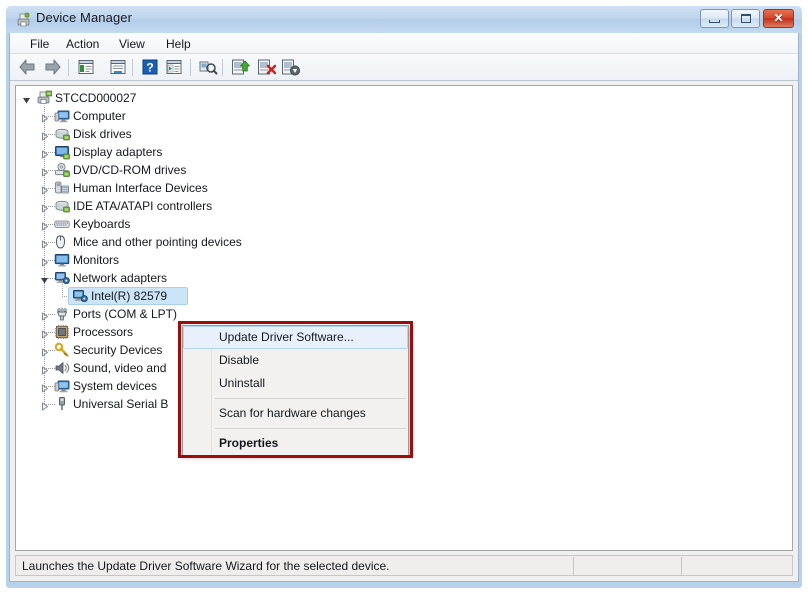 The image size is (808, 594). Describe the element at coordinates (178, 44) in the screenshot. I see `menu-help: Help` at that location.